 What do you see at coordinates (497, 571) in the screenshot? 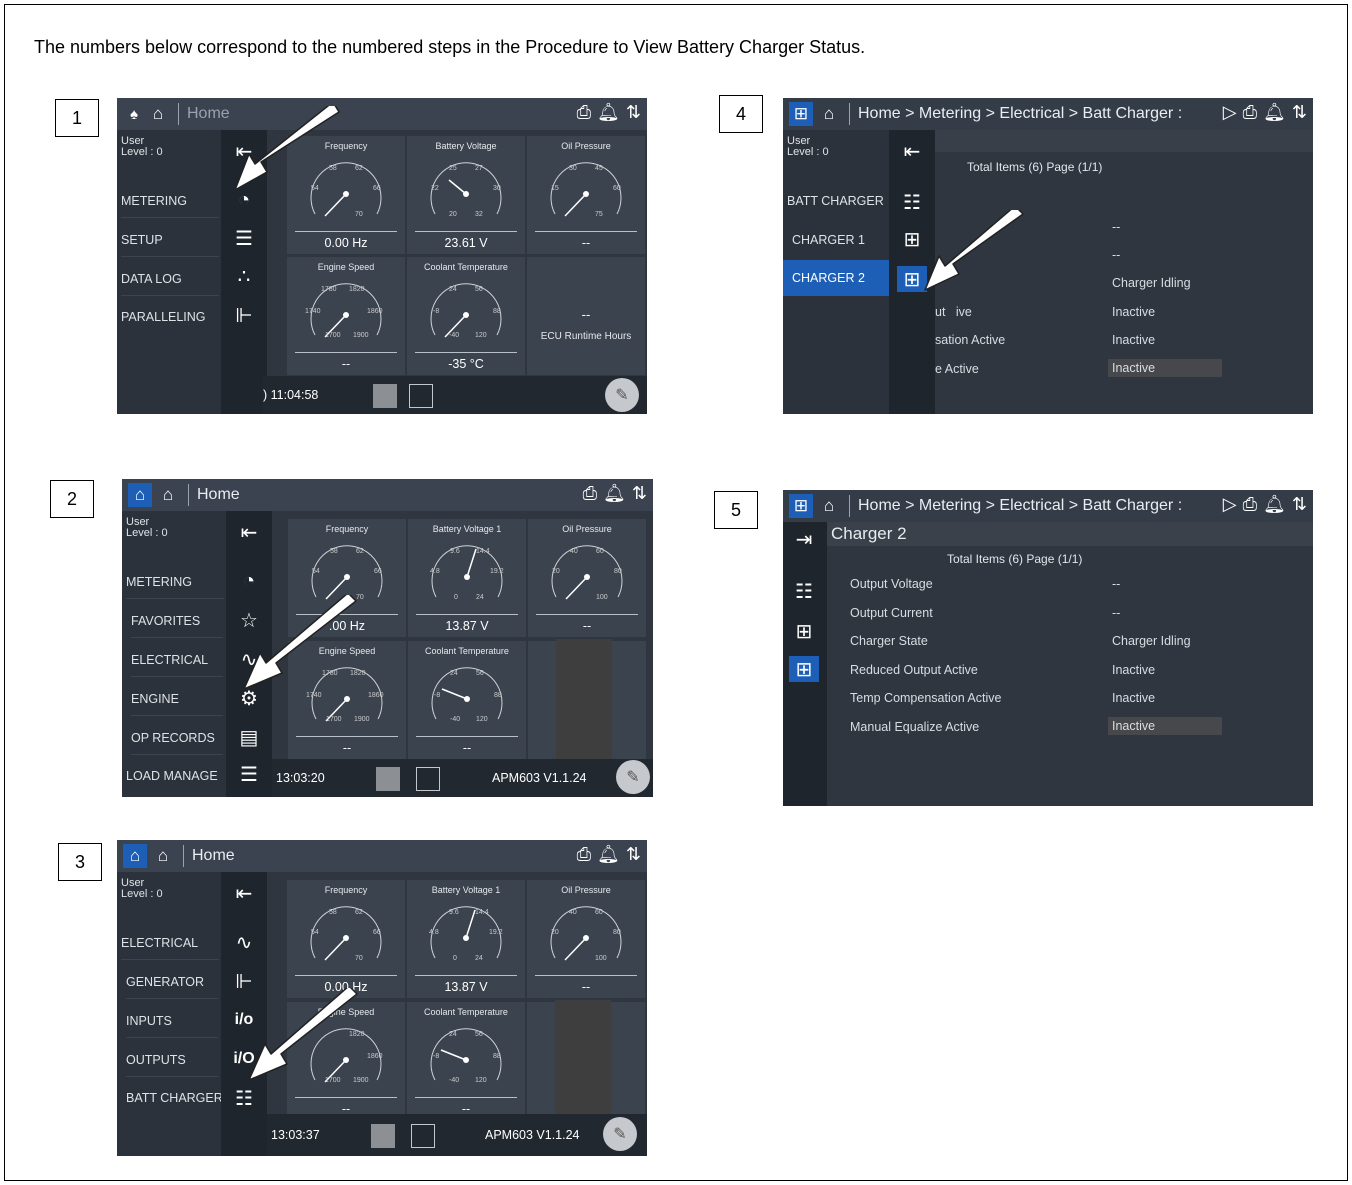
I see `svg-text: 19.2` at bounding box center [497, 571].